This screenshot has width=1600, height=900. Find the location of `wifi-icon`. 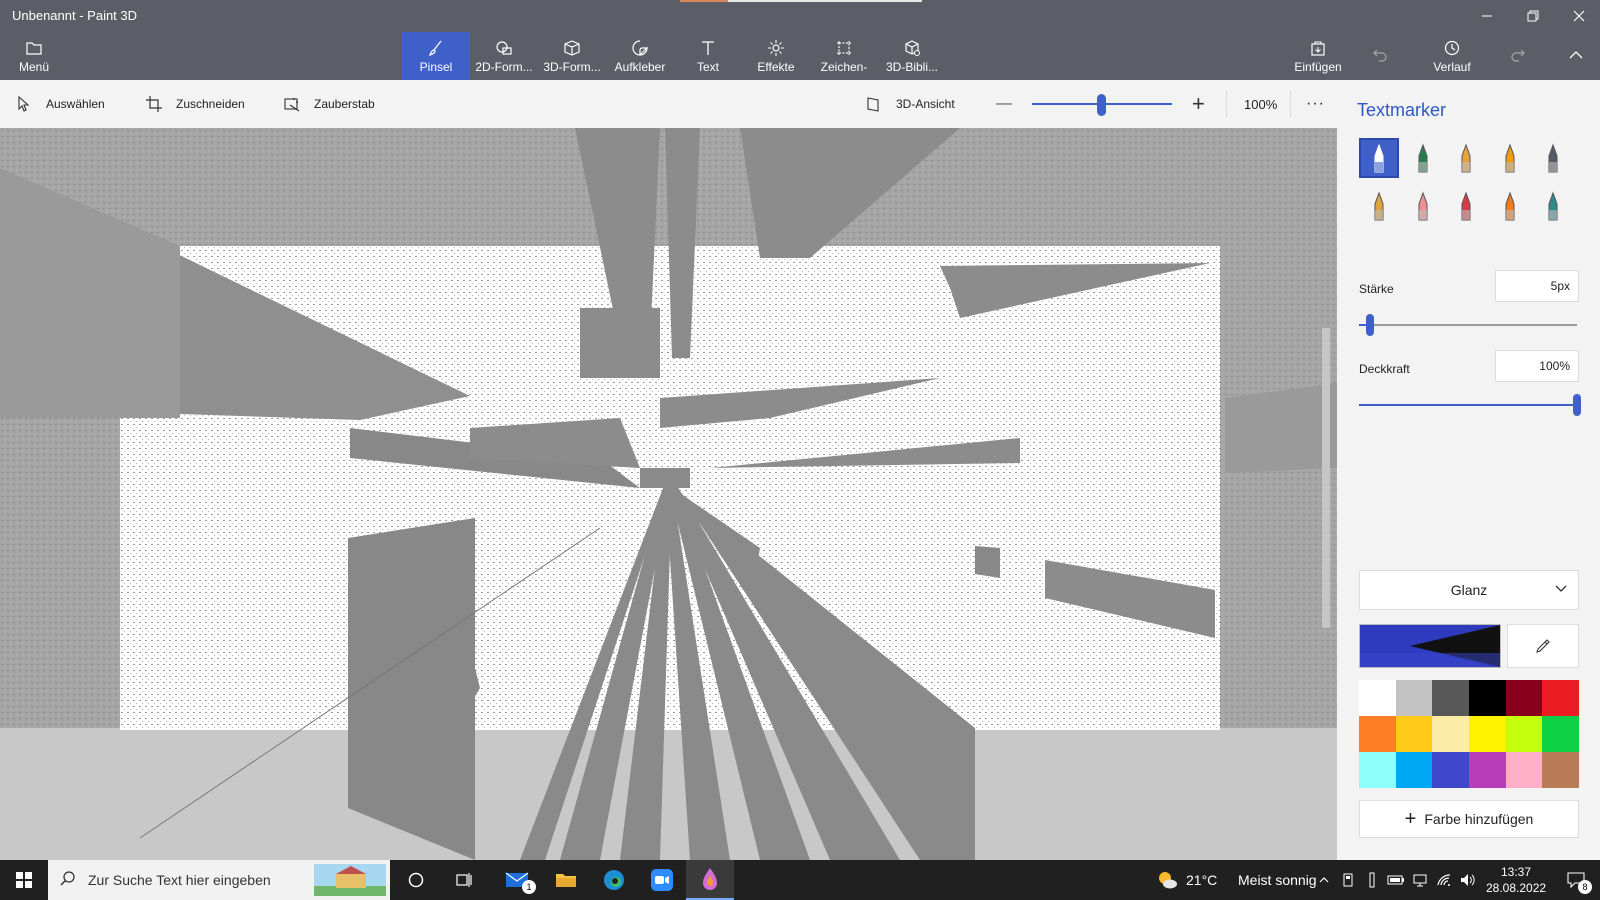

wifi-icon is located at coordinates (1444, 880).